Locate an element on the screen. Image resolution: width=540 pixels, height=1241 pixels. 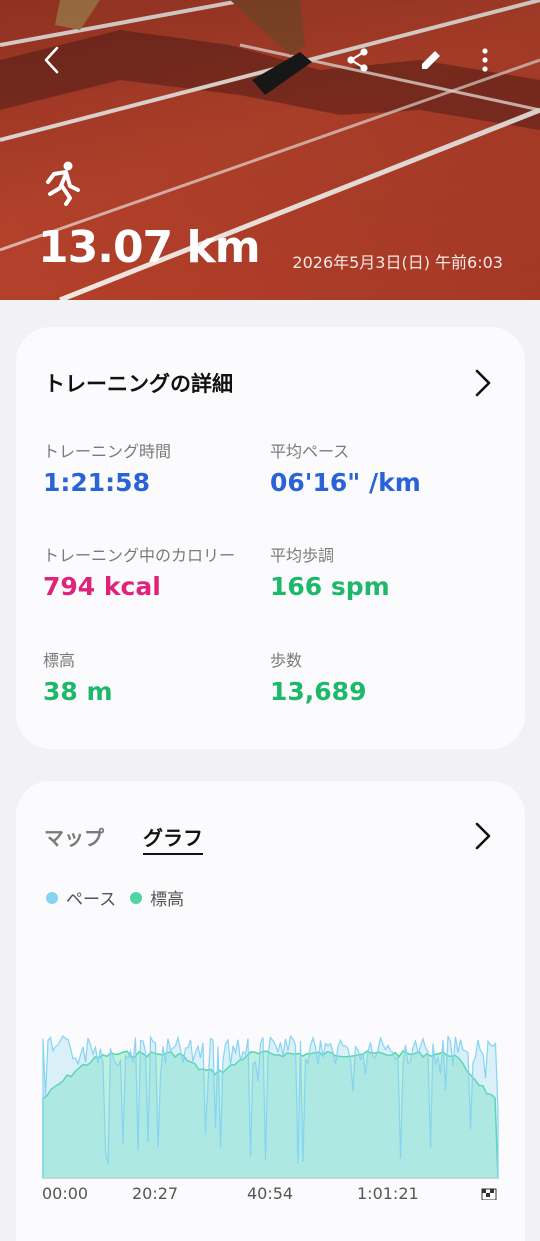
top-app-bar is located at coordinates (270, 60).